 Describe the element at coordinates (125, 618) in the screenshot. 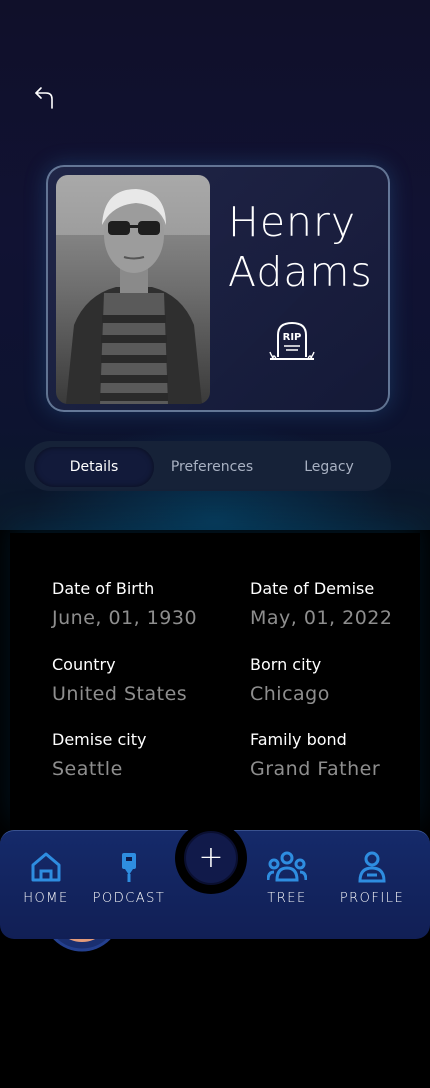

I see `dob-value: June, 01, 1930` at that location.